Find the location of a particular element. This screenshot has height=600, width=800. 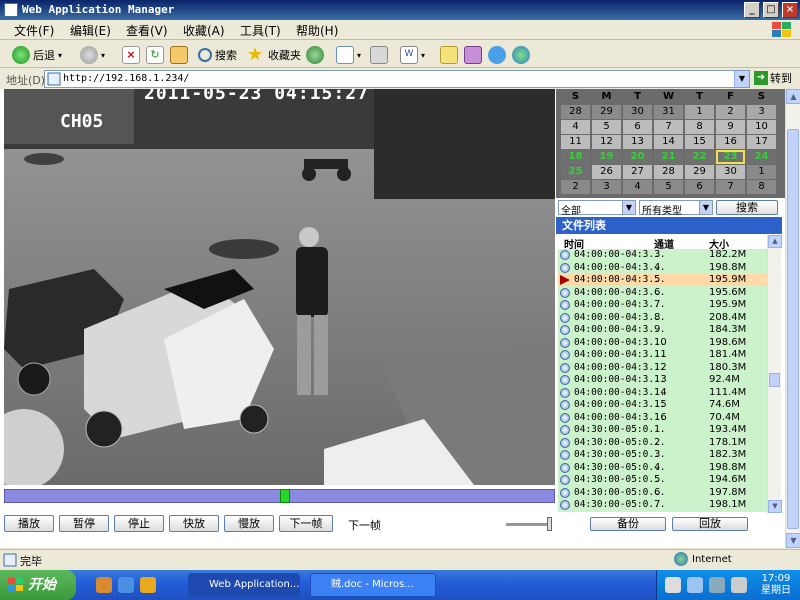

back-button: 后退 ▾ is located at coordinates (37, 55).